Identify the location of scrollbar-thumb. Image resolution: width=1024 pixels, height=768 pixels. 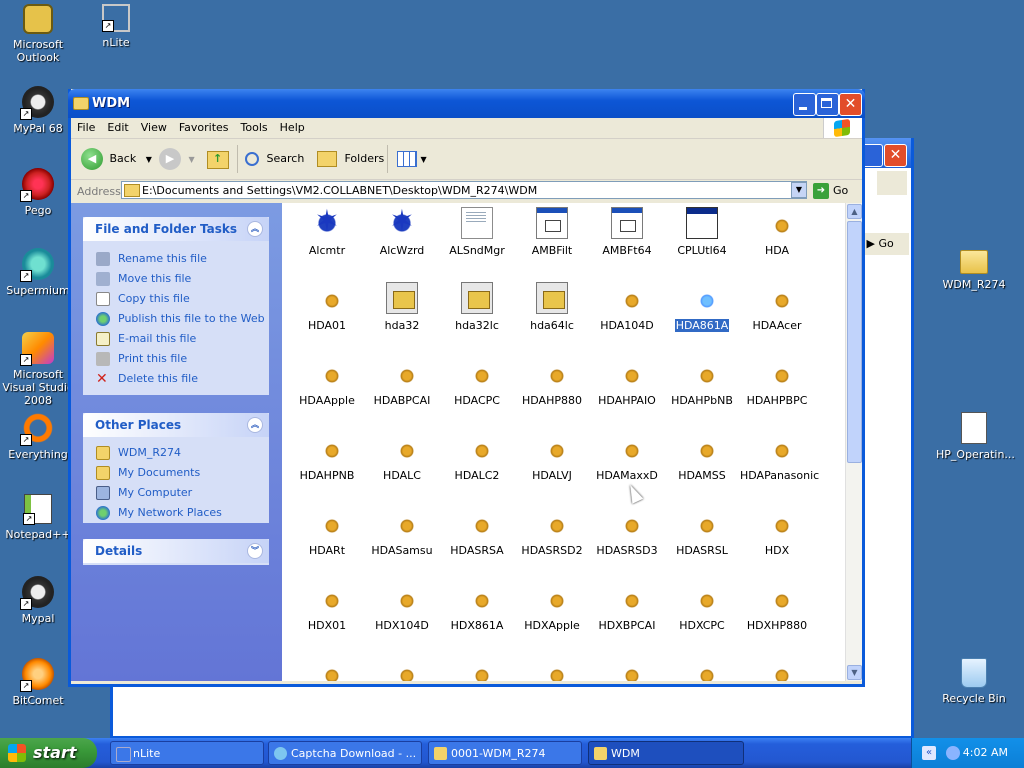
(854, 342).